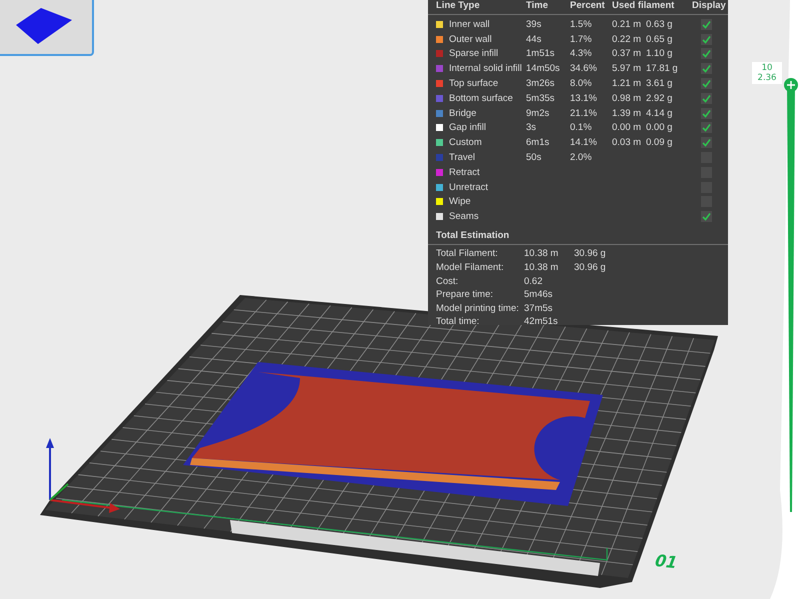  What do you see at coordinates (644, 6) in the screenshot?
I see `column-header: Used filament` at bounding box center [644, 6].